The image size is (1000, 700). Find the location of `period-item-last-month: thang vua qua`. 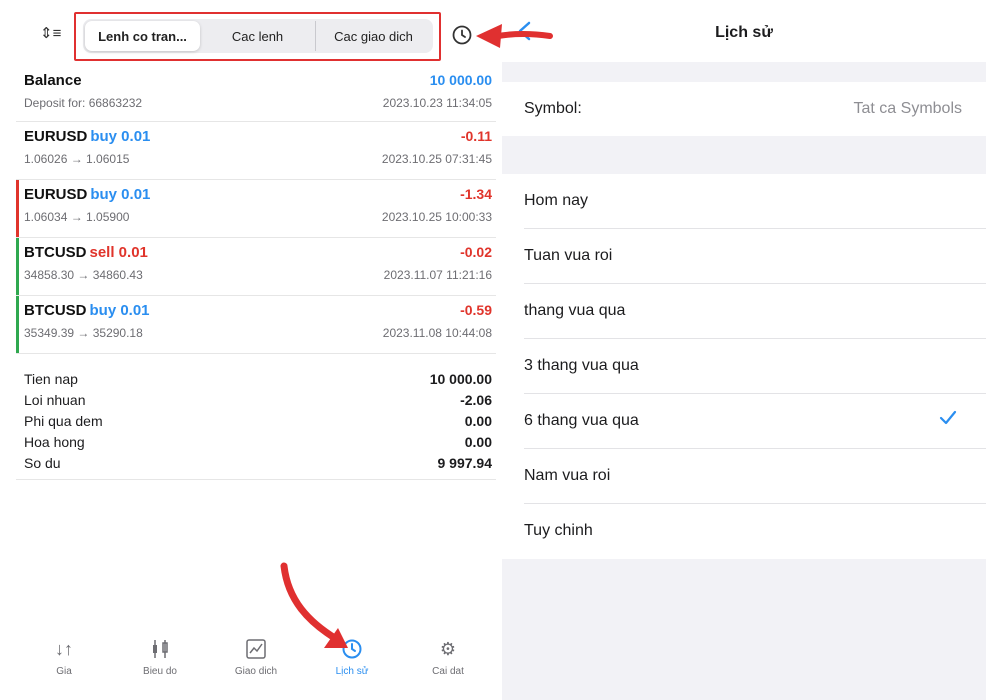

period-item-last-month: thang vua qua is located at coordinates (744, 311).